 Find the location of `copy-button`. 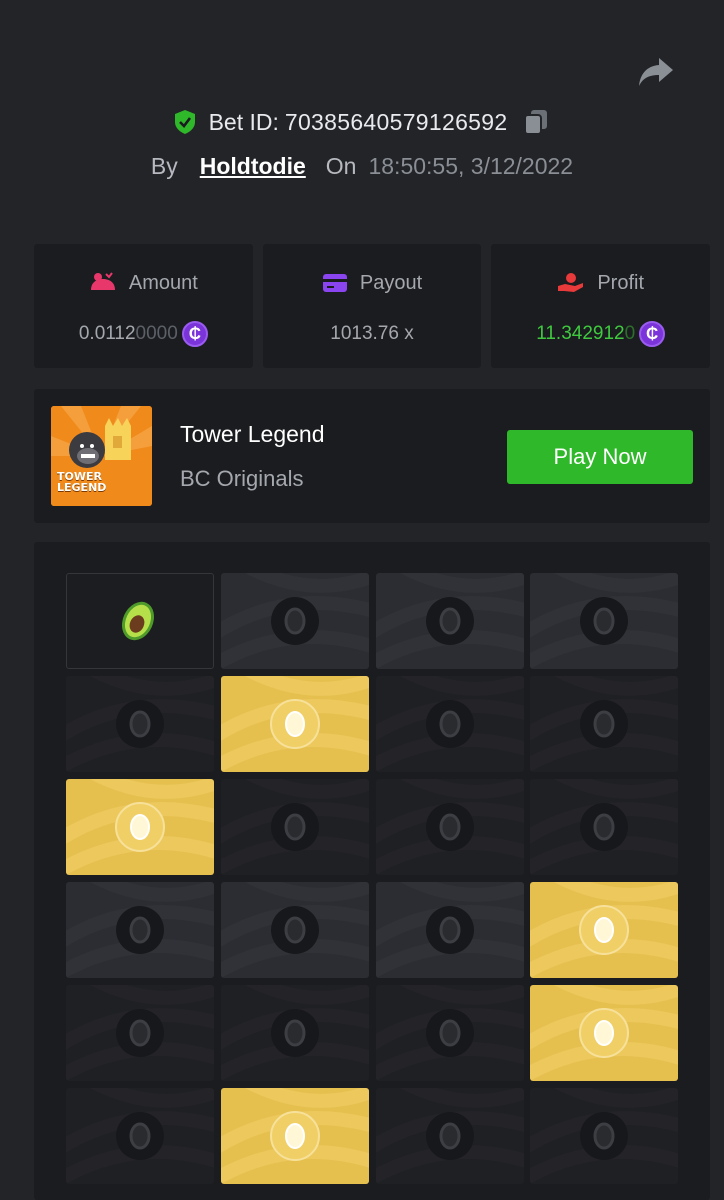

copy-button is located at coordinates (537, 122).